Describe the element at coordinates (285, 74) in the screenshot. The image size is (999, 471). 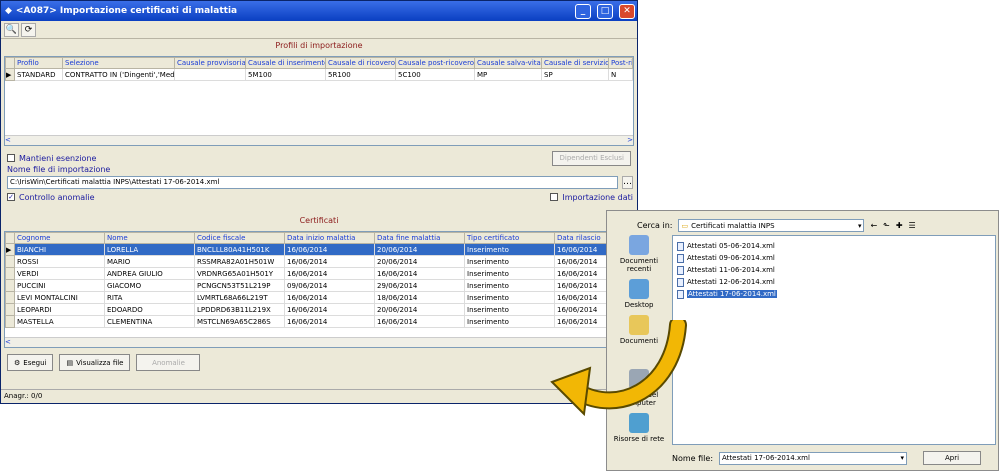
I see `cell: 5M100` at that location.